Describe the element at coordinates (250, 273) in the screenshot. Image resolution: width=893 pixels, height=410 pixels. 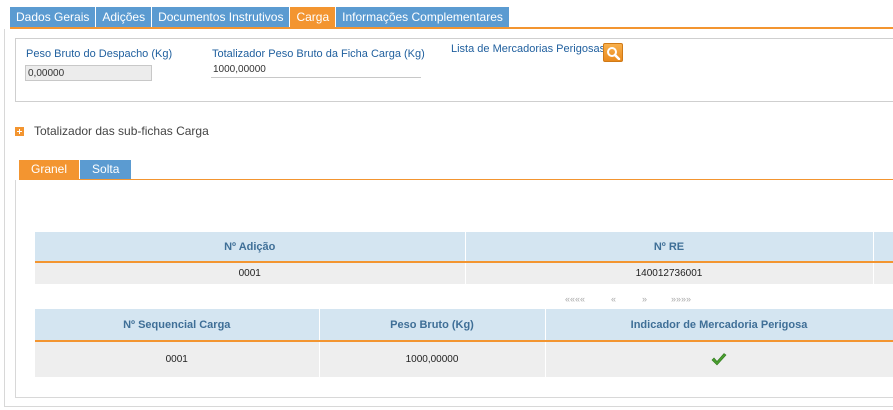
I see `cell-adicao: 0001` at that location.